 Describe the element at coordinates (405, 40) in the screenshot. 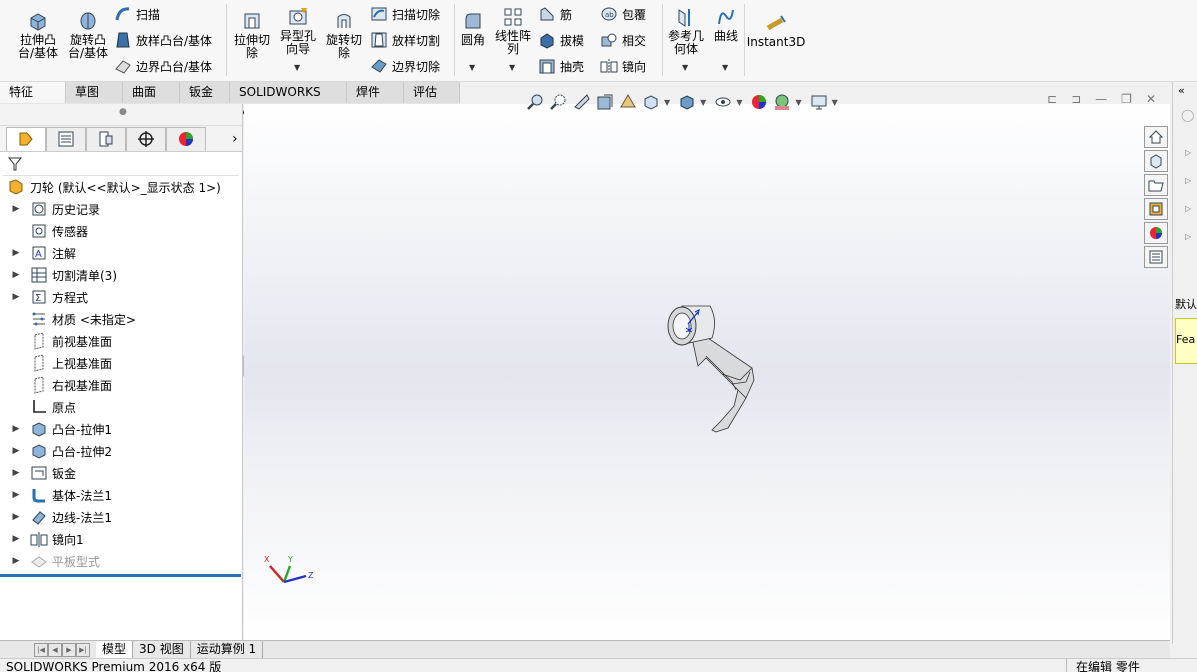

I see `lofted-cut-button: 放样切割` at that location.